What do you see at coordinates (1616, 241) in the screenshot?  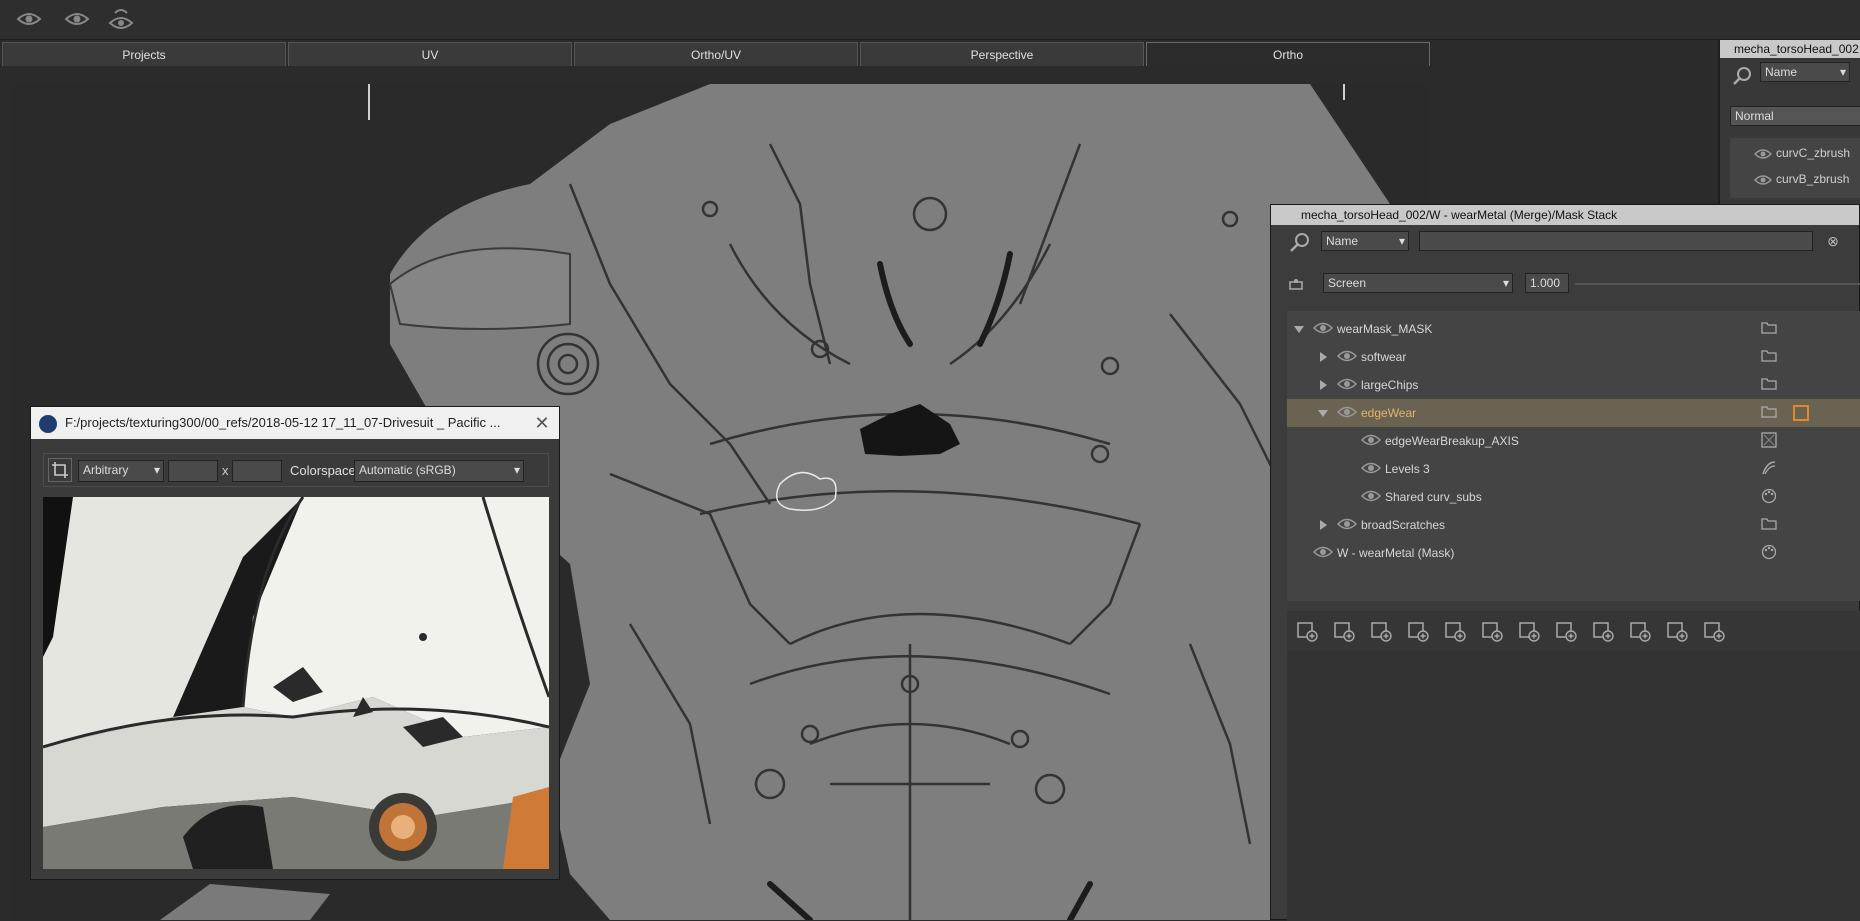 I see `mask-search-input` at bounding box center [1616, 241].